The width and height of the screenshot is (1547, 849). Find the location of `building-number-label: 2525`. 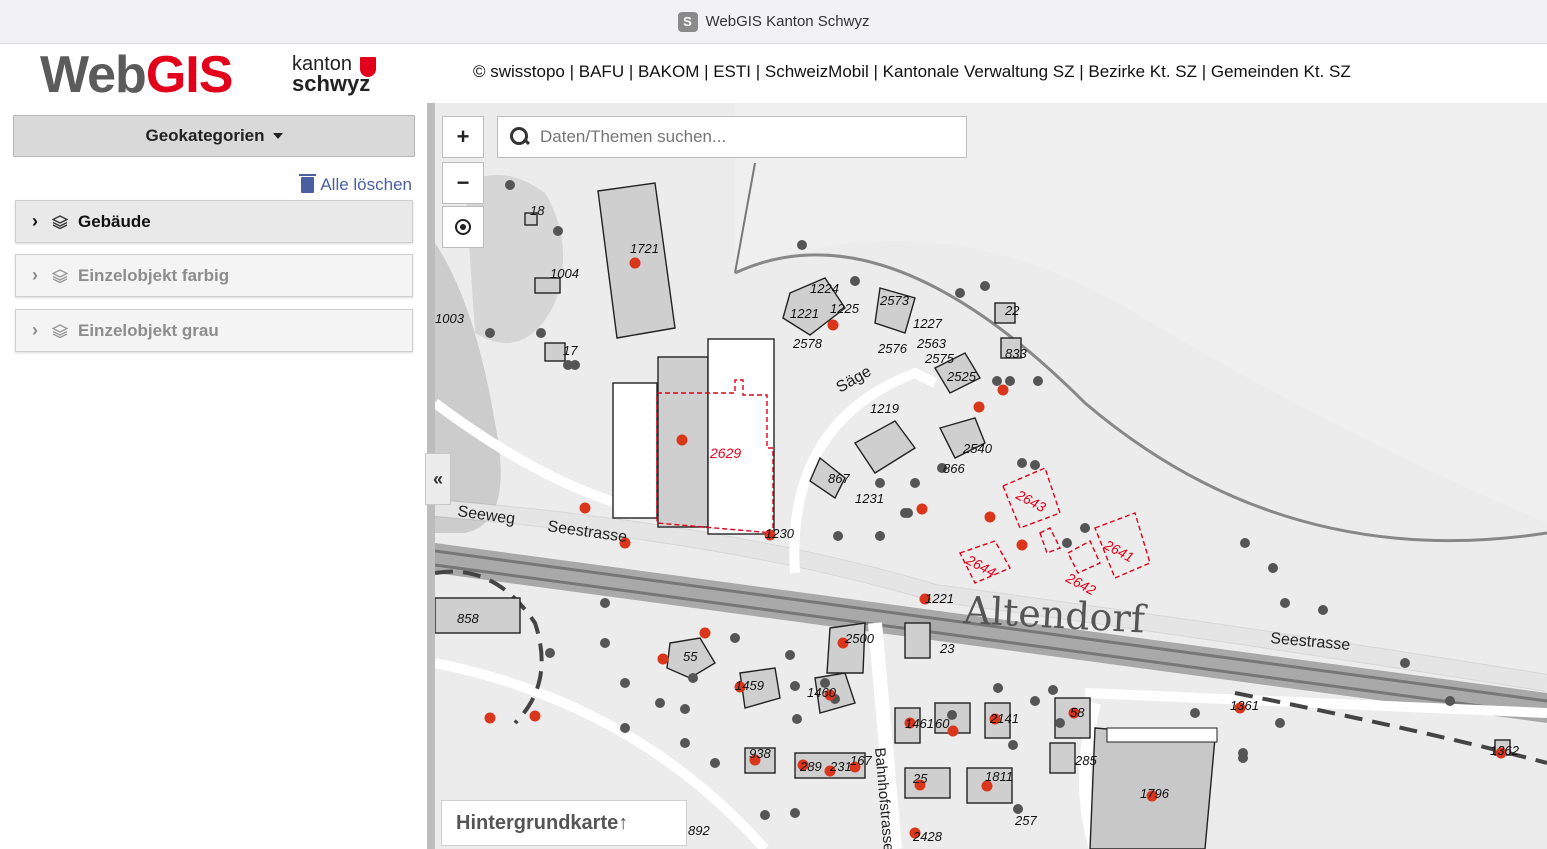

building-number-label: 2525 is located at coordinates (961, 376).